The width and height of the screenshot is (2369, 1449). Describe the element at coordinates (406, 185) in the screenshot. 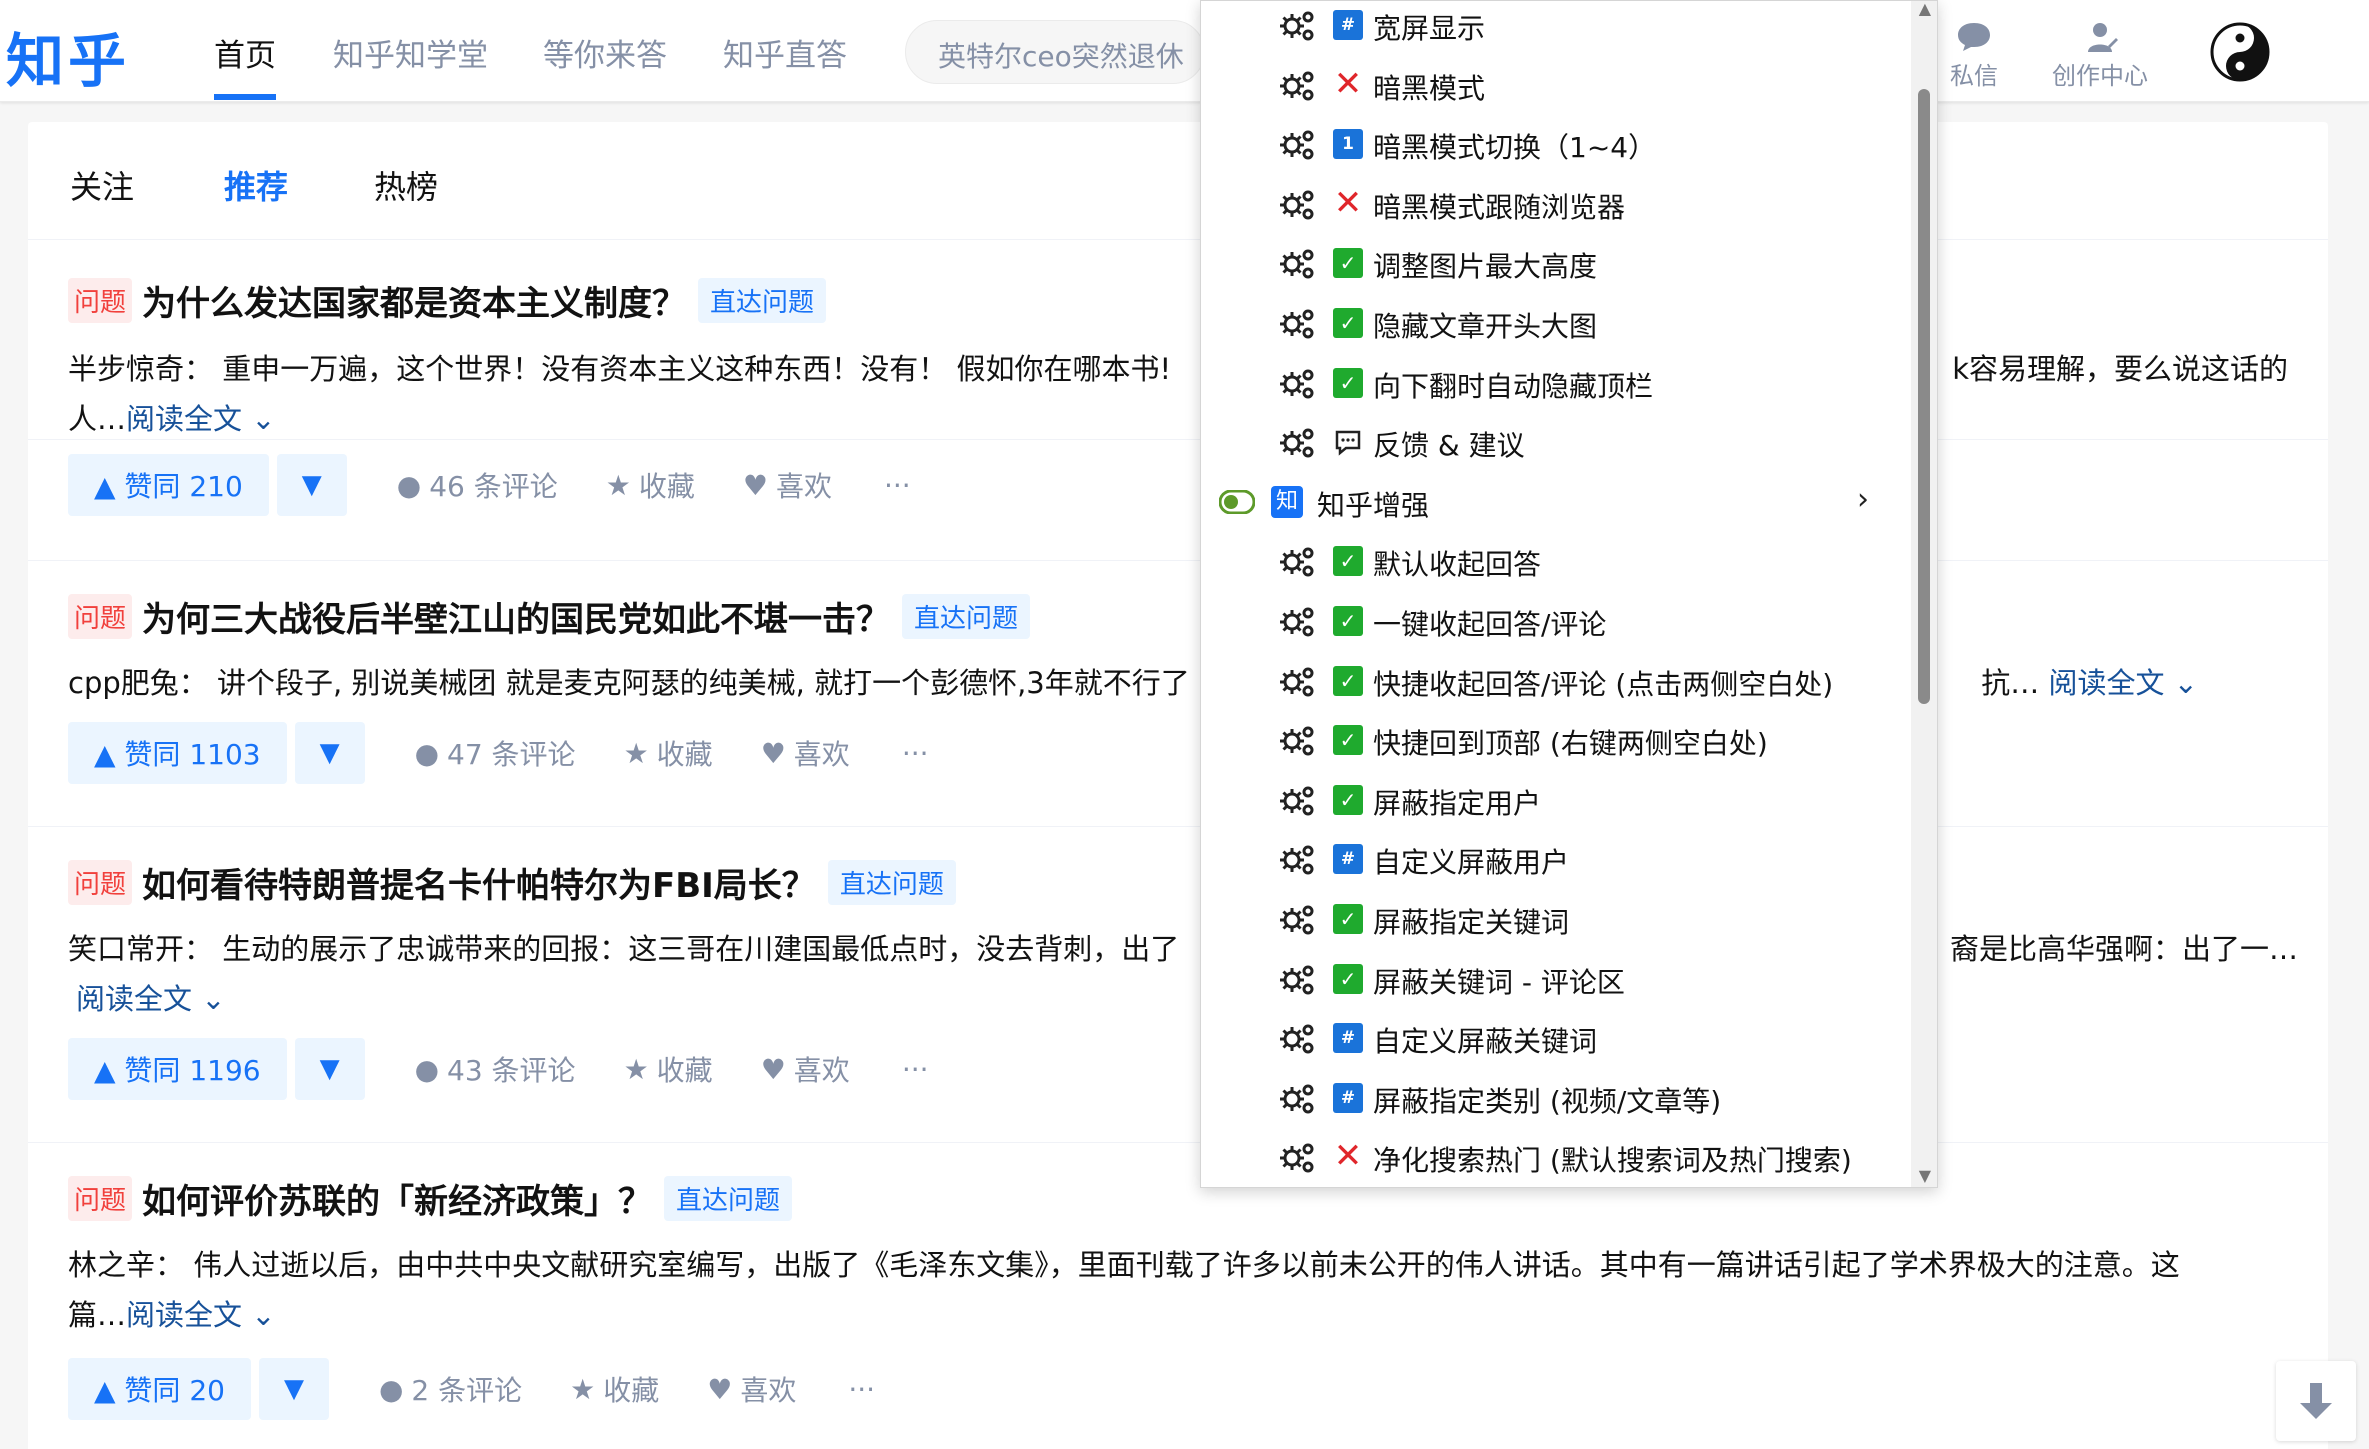

I see `tab-hot: 热榜` at that location.